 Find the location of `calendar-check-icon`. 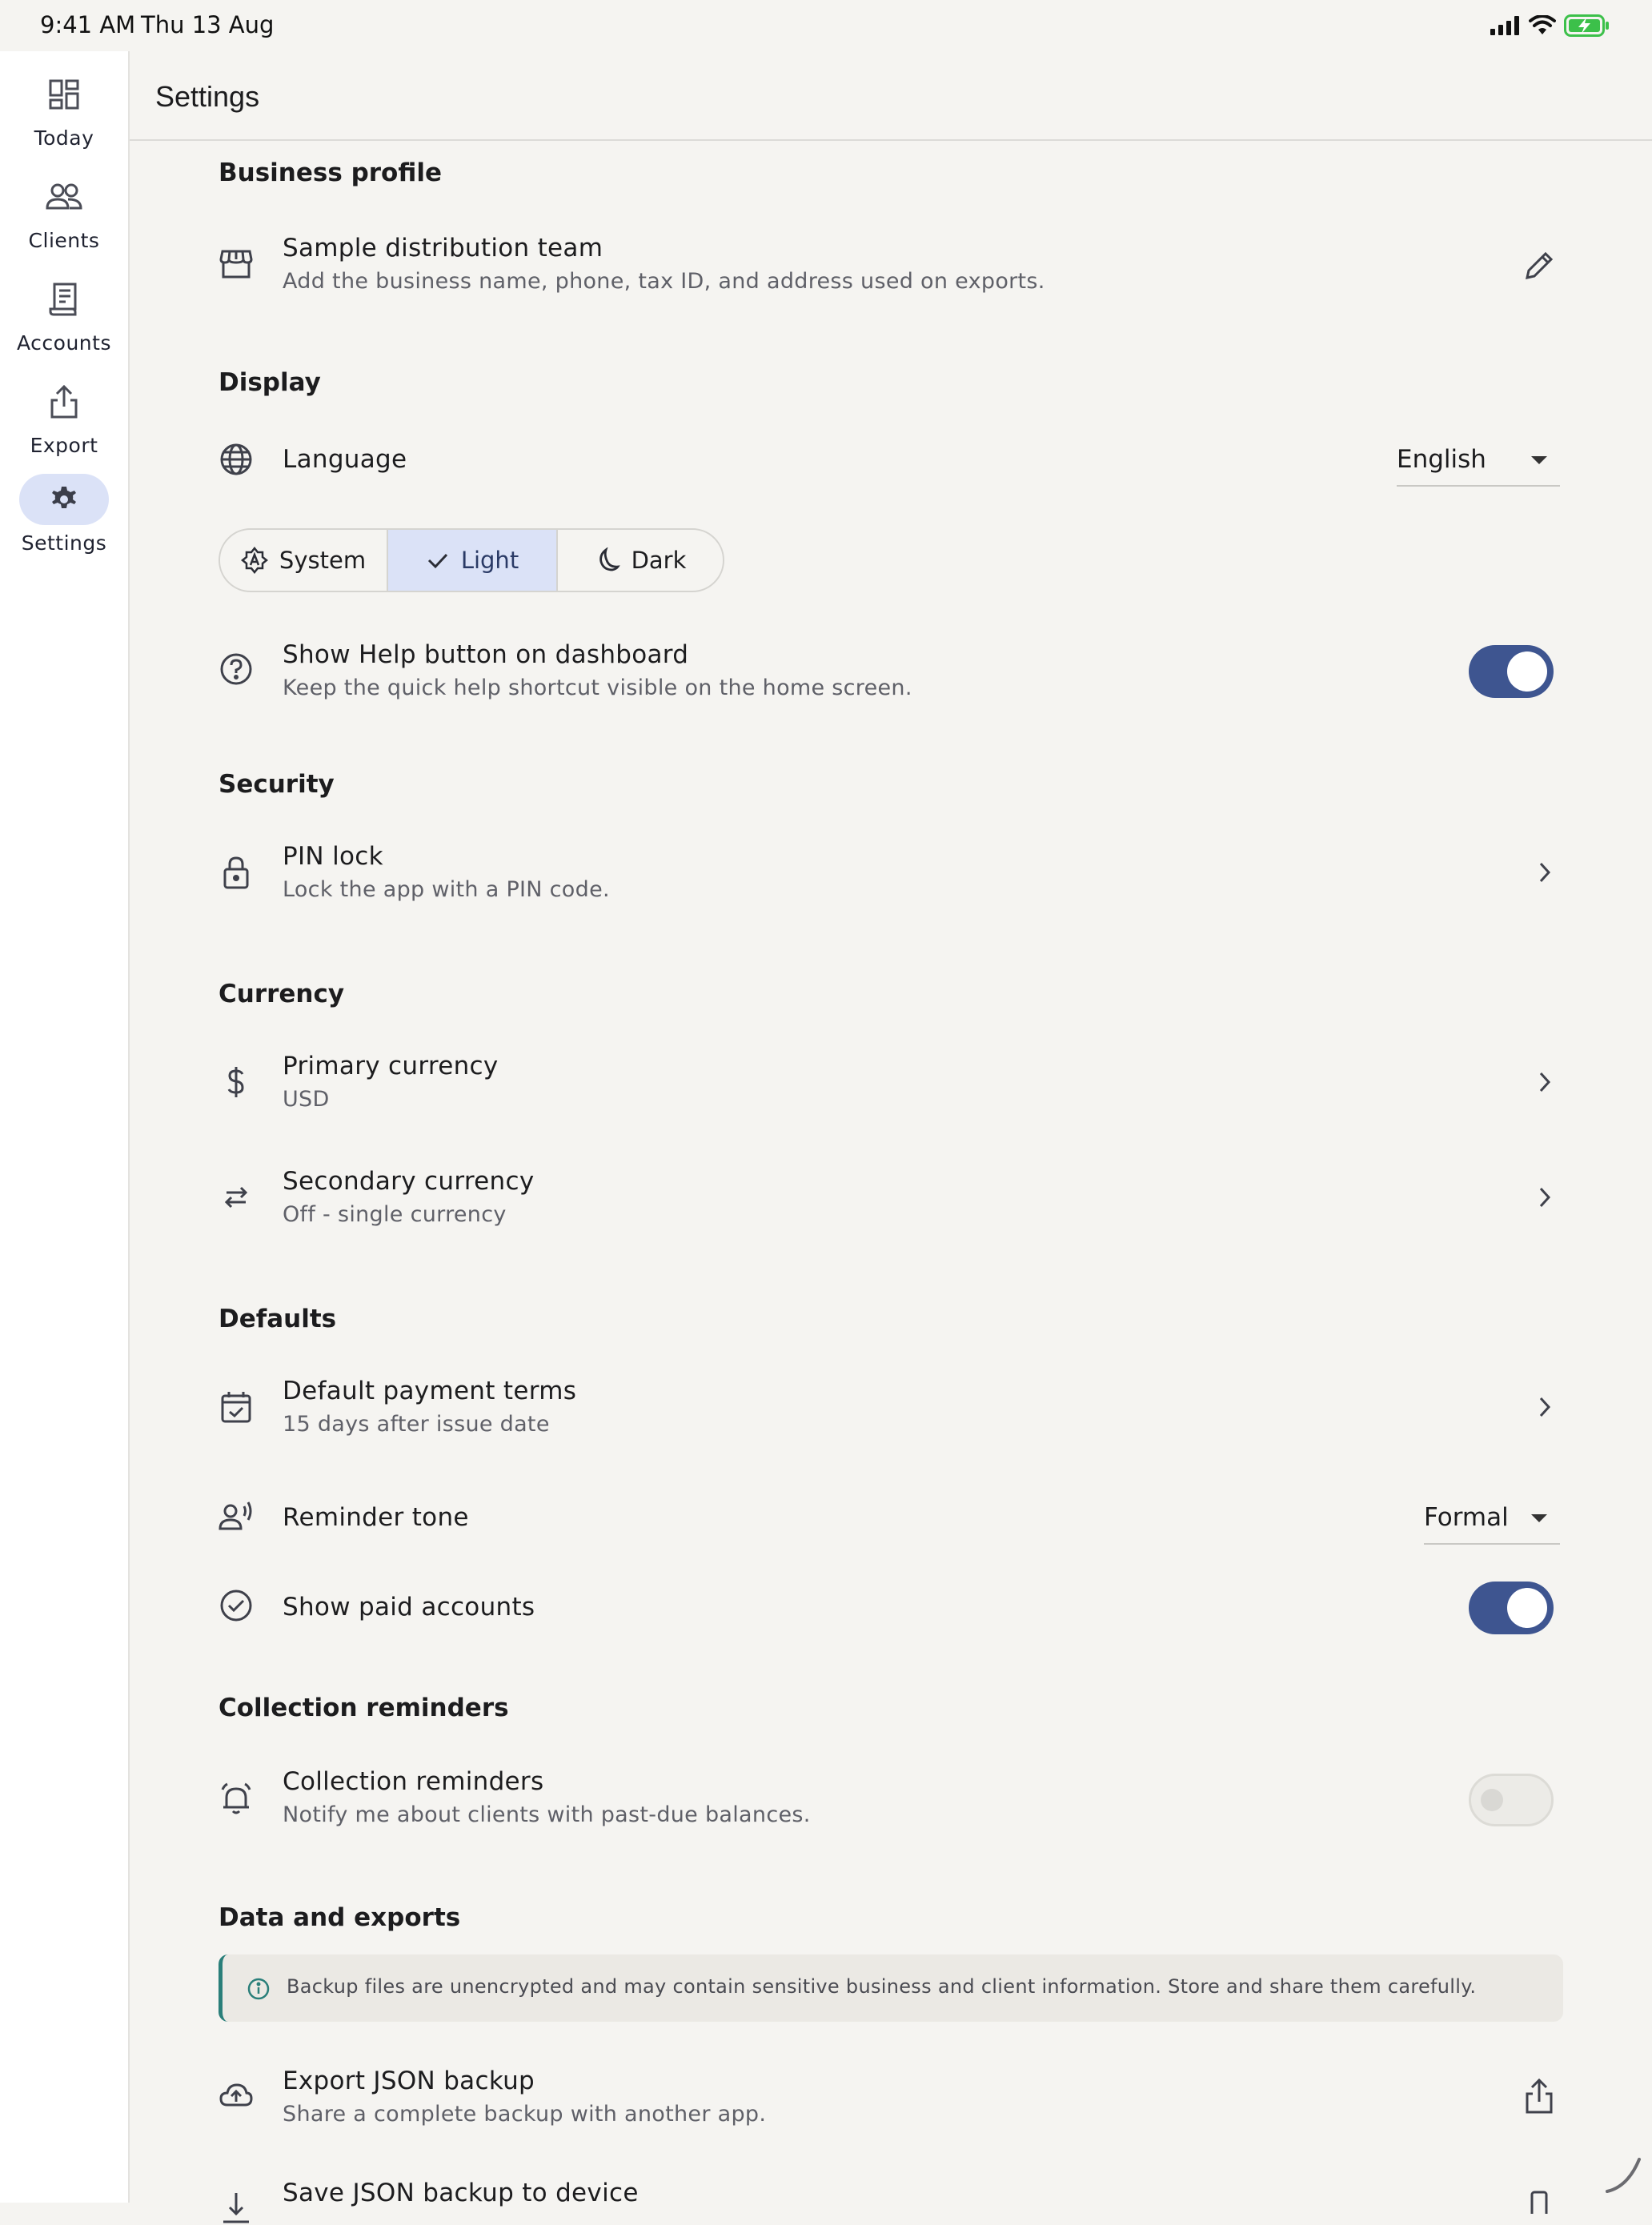

calendar-check-icon is located at coordinates (236, 1407).